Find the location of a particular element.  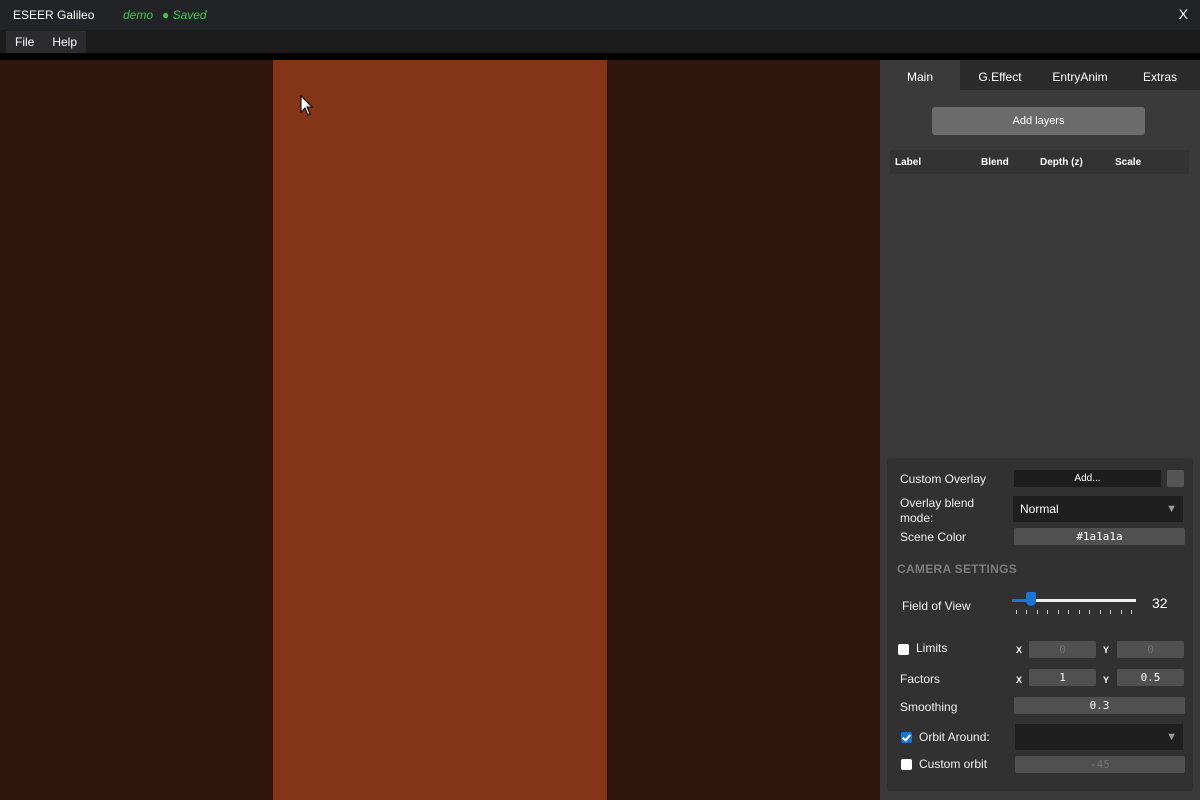

app-title: ESEER Galileo is located at coordinates (54, 15).